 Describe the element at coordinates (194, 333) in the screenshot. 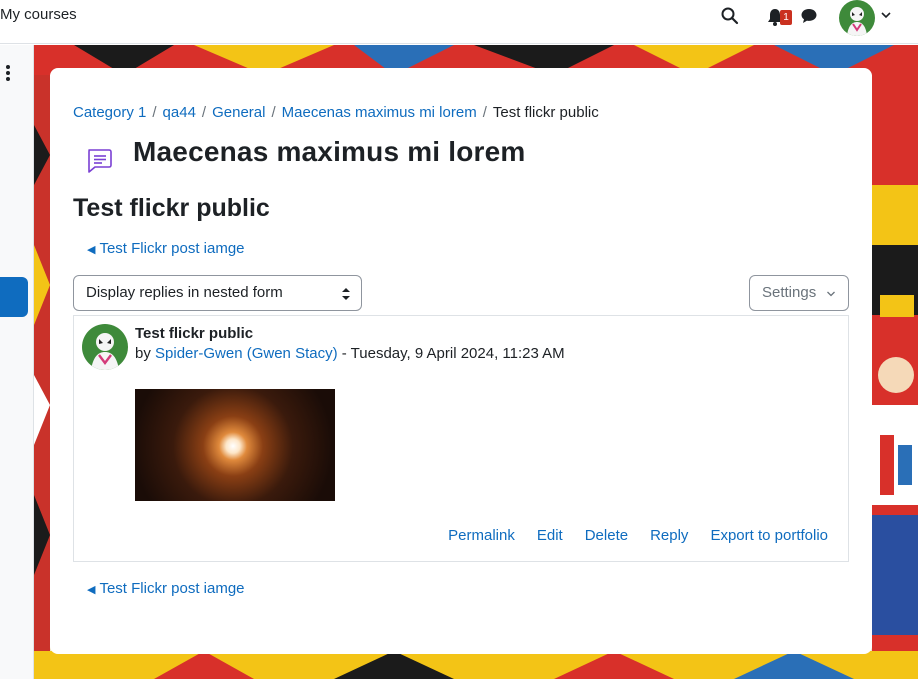

I see `post-subject: Test flickr public` at that location.